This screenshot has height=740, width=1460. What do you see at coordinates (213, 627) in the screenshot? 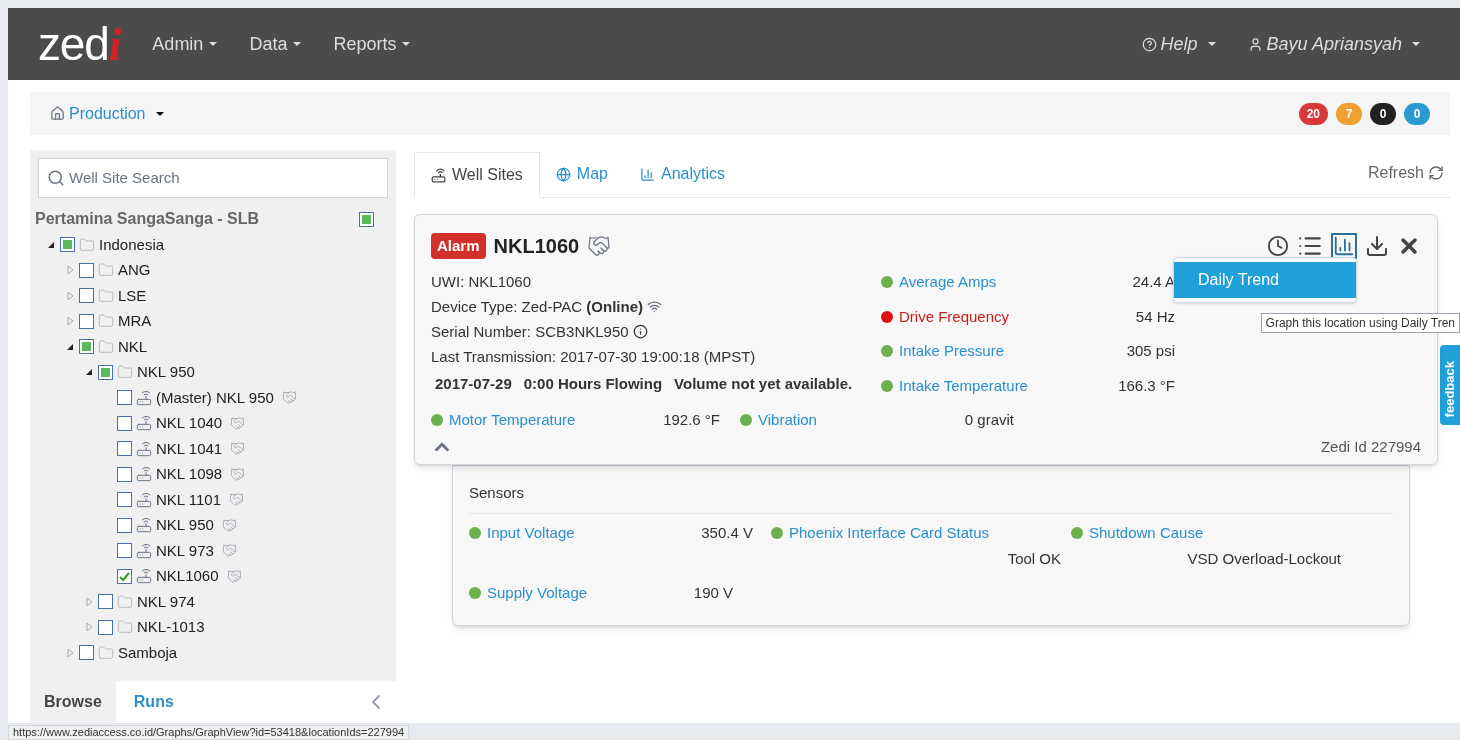
I see `tree-item: NKL-1013` at bounding box center [213, 627].